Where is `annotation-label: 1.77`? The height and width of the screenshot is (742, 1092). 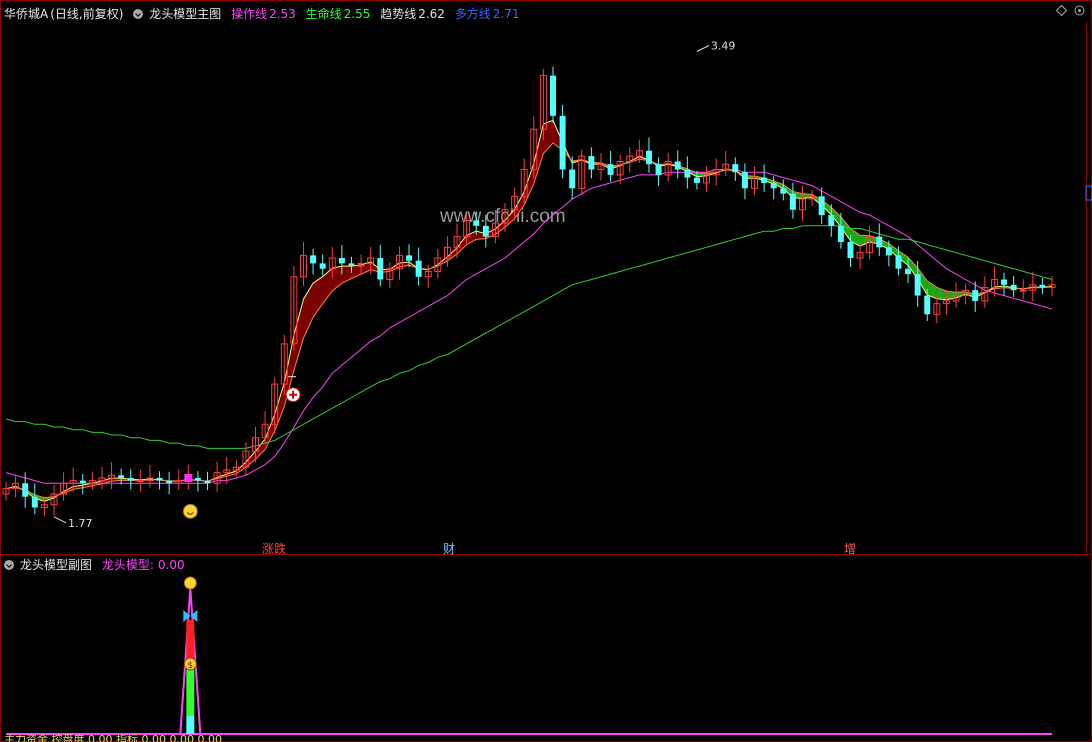
annotation-label: 1.77 is located at coordinates (80, 523).